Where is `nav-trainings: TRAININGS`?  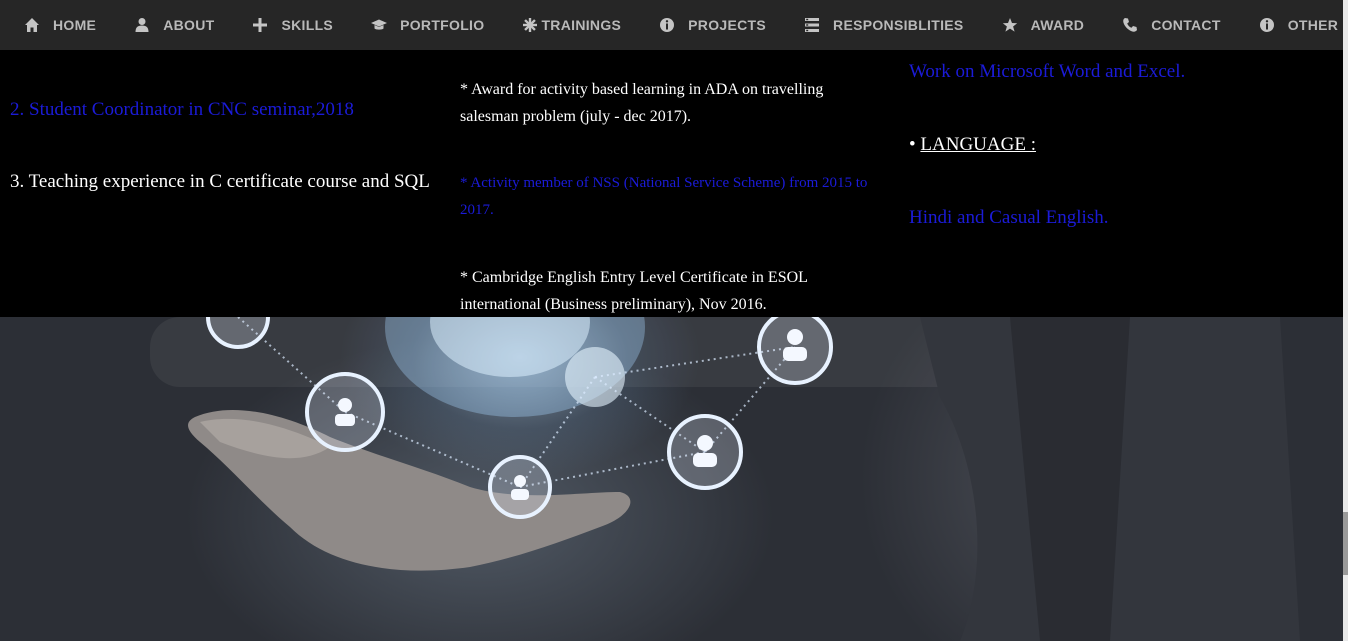 nav-trainings: TRAININGS is located at coordinates (566, 25).